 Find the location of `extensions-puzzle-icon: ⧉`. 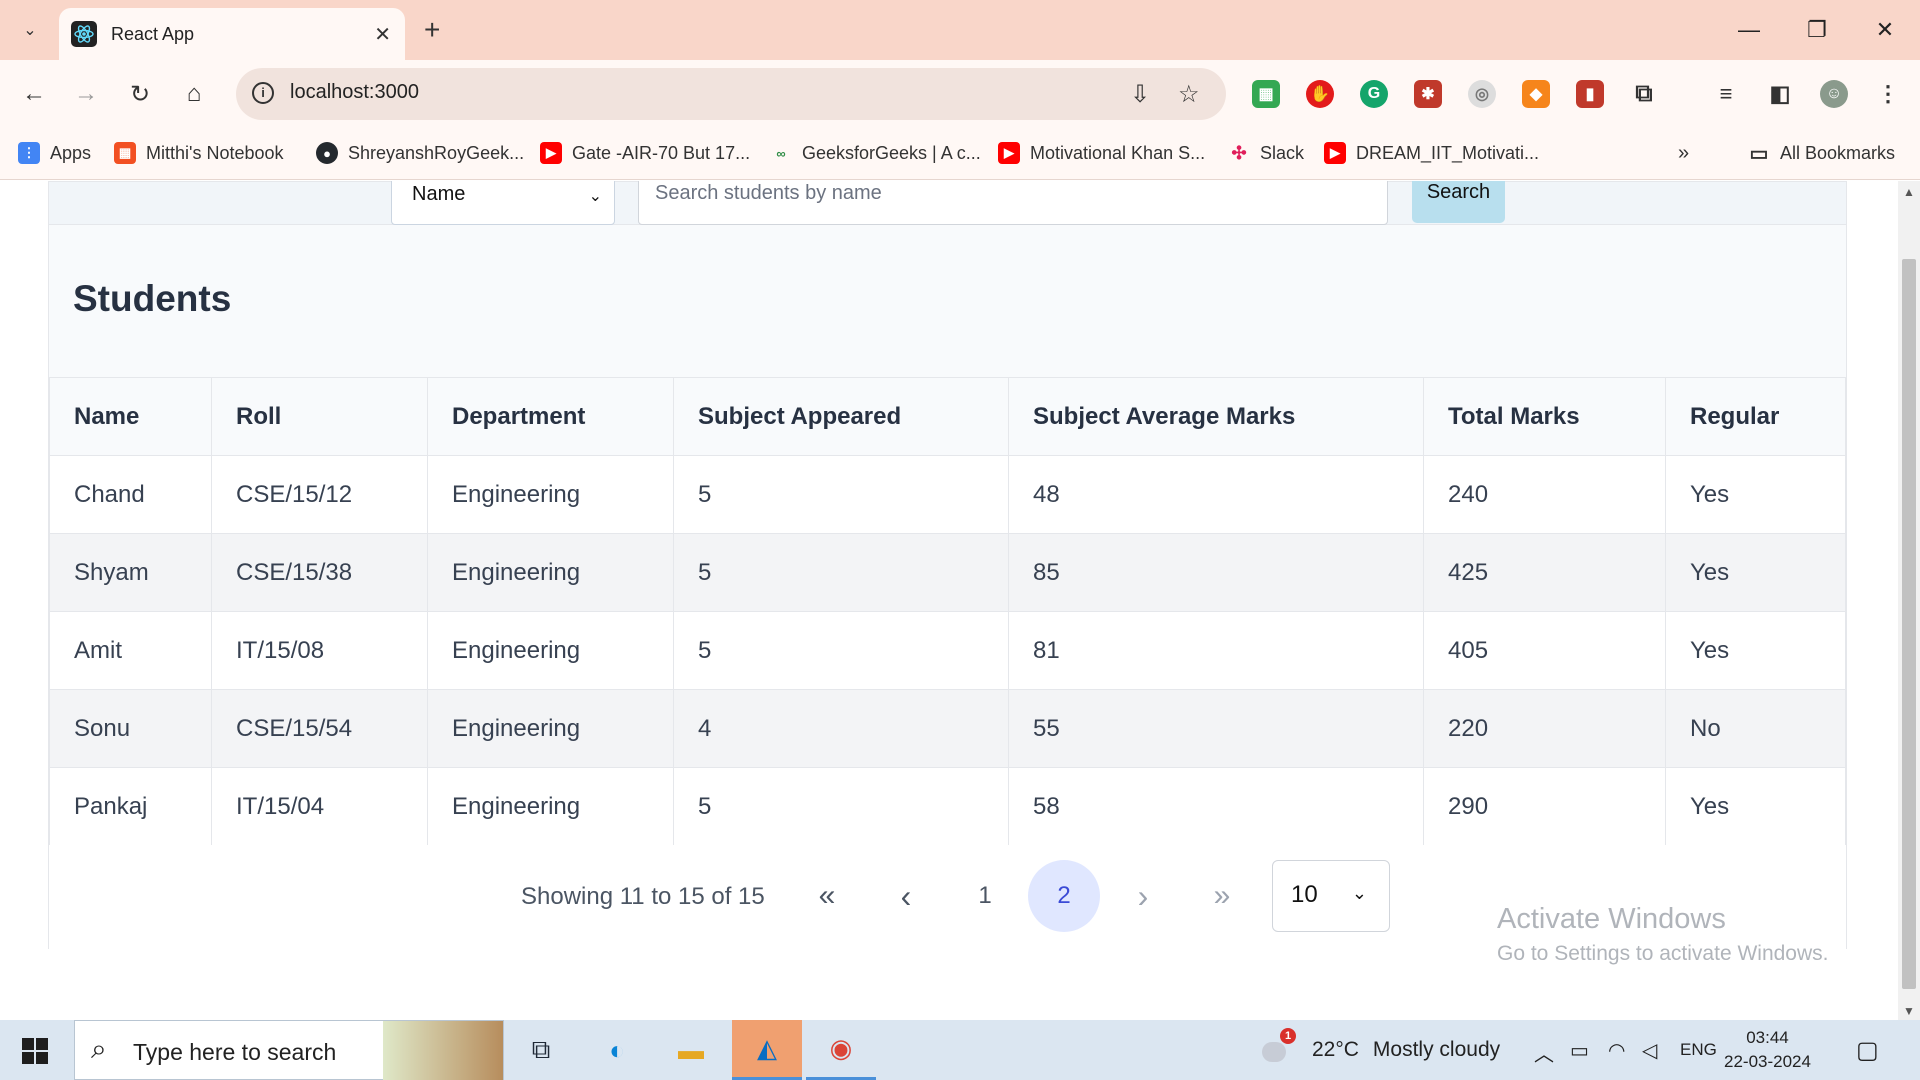

extensions-puzzle-icon: ⧉ is located at coordinates (1644, 94).